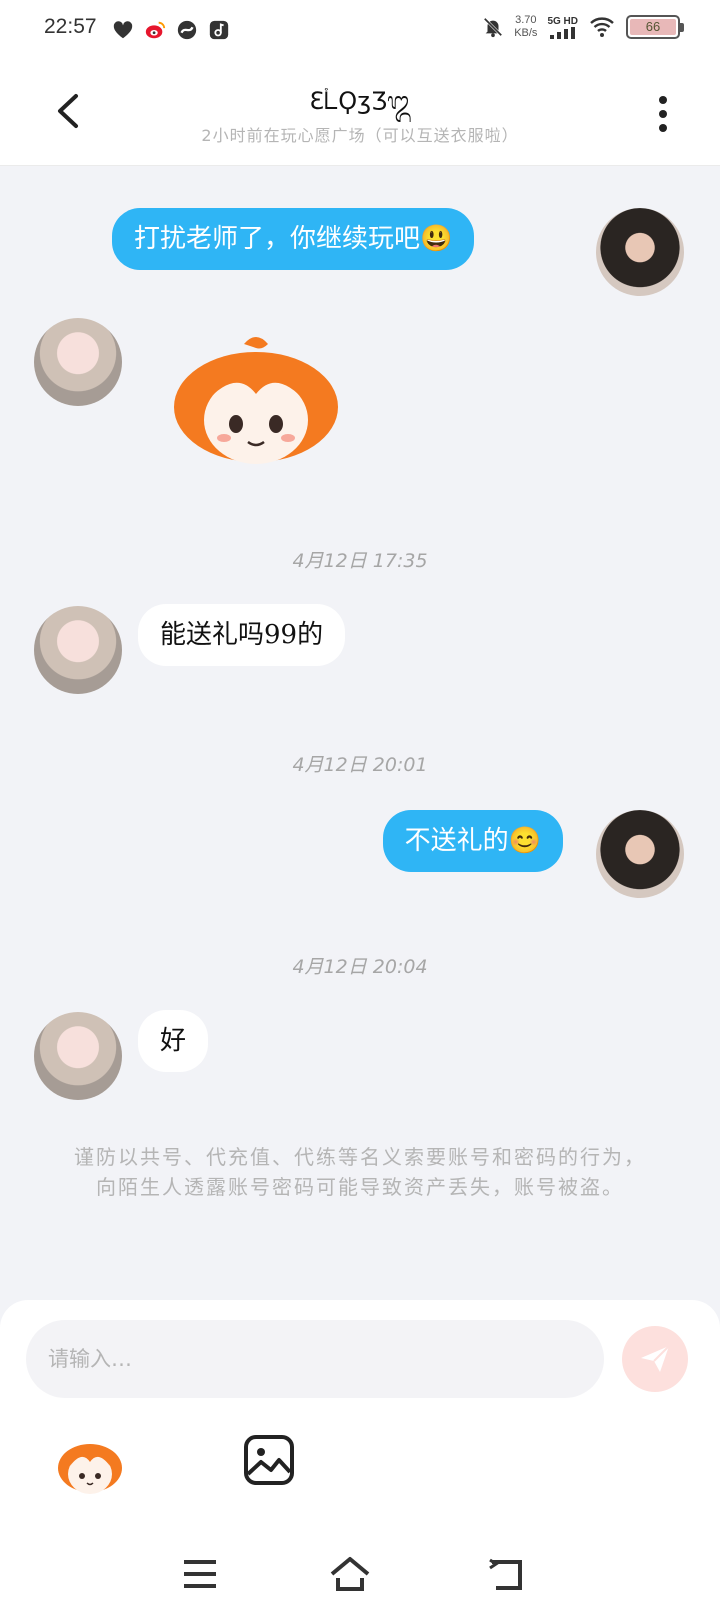 The image size is (720, 1612). What do you see at coordinates (242, 635) in the screenshot?
I see `message-bubble-other: 能送礼吗99的` at bounding box center [242, 635].